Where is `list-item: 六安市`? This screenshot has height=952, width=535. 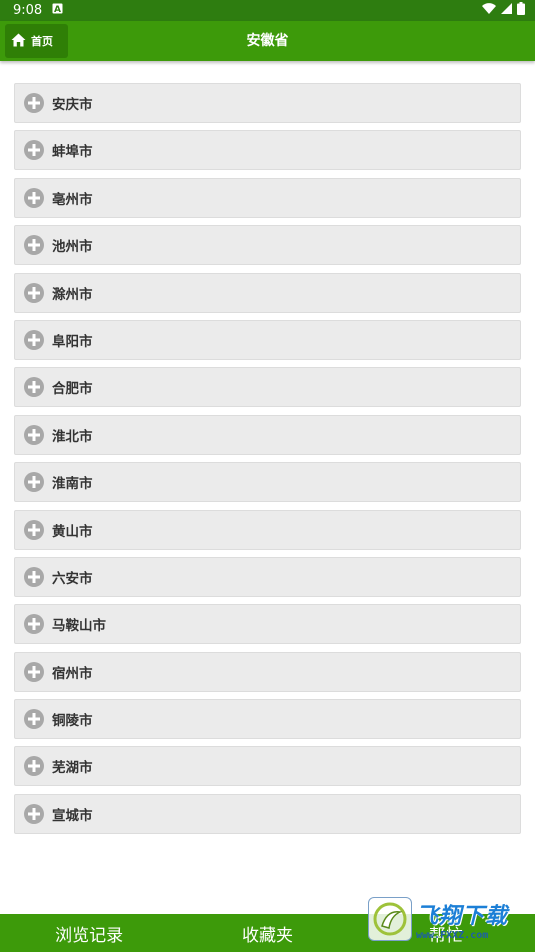 list-item: 六安市 is located at coordinates (267, 576).